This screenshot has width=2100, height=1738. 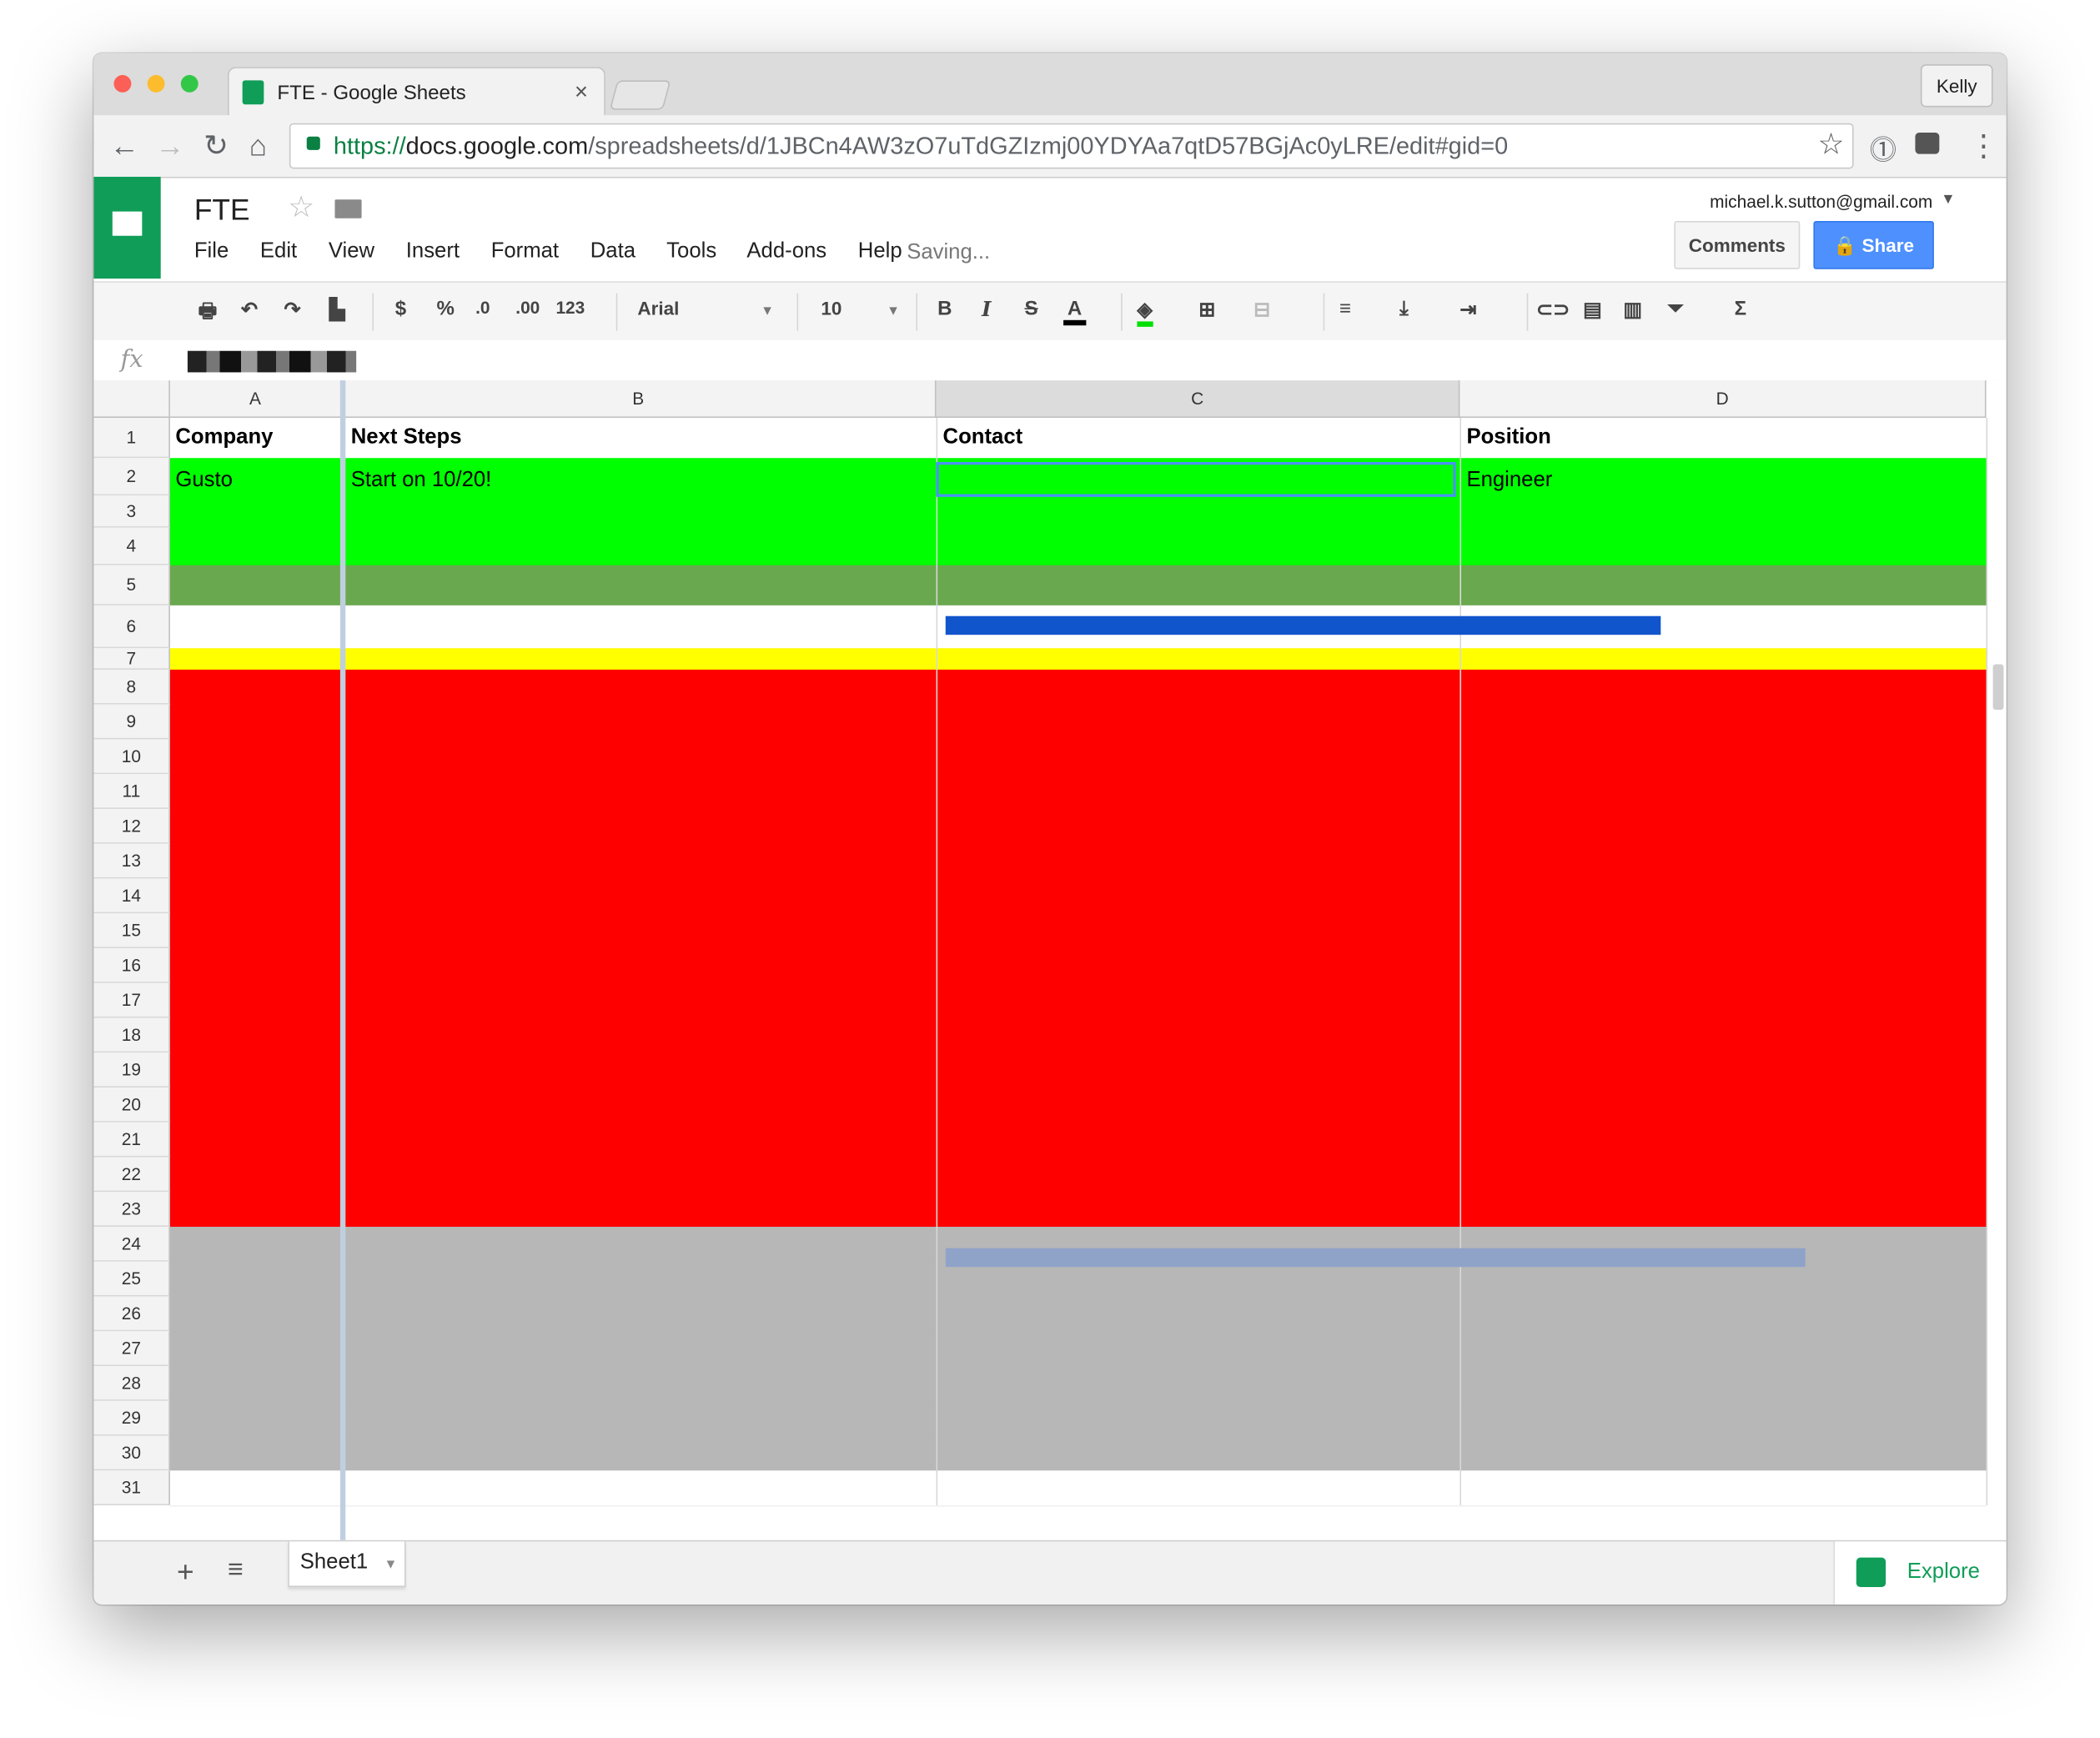 What do you see at coordinates (1948, 200) in the screenshot?
I see `account-caret-icon: ▼` at bounding box center [1948, 200].